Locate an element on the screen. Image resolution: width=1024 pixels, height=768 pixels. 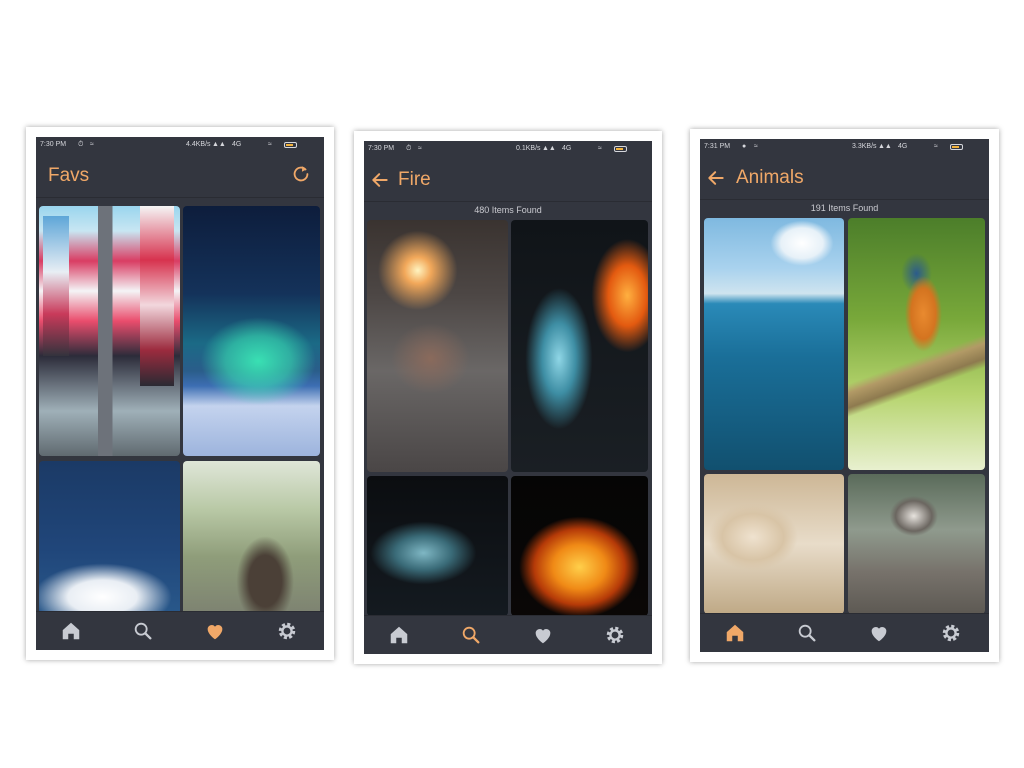
mic-icon: ● is located at coordinates (744, 146).